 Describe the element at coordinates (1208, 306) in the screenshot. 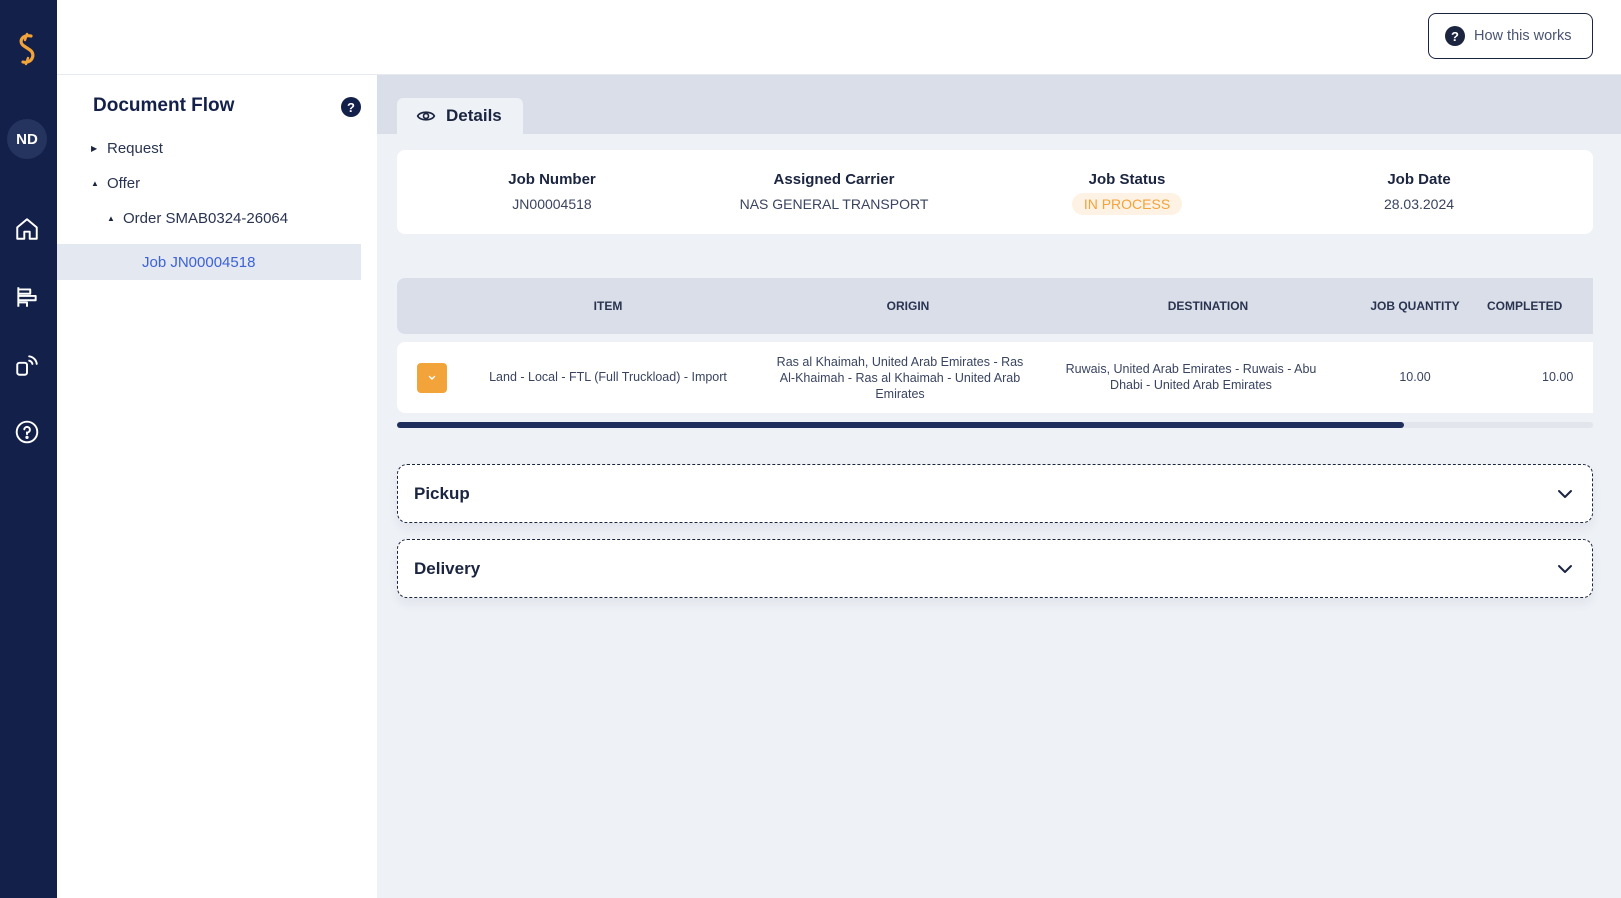

I see `column-header-destination: DESTINATION` at that location.